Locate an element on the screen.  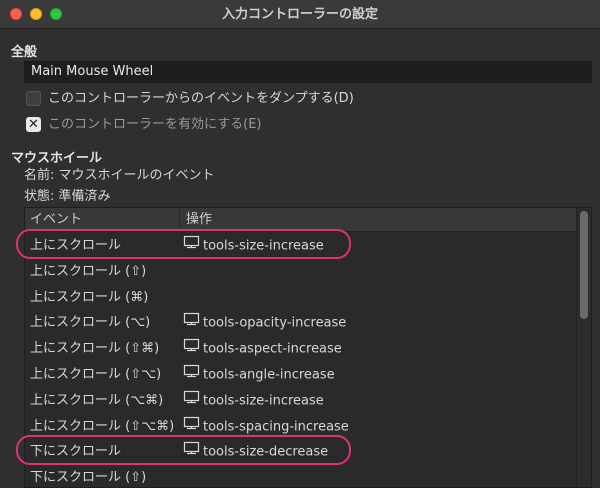
action-cell: tools-angle-increase is located at coordinates (259, 375).